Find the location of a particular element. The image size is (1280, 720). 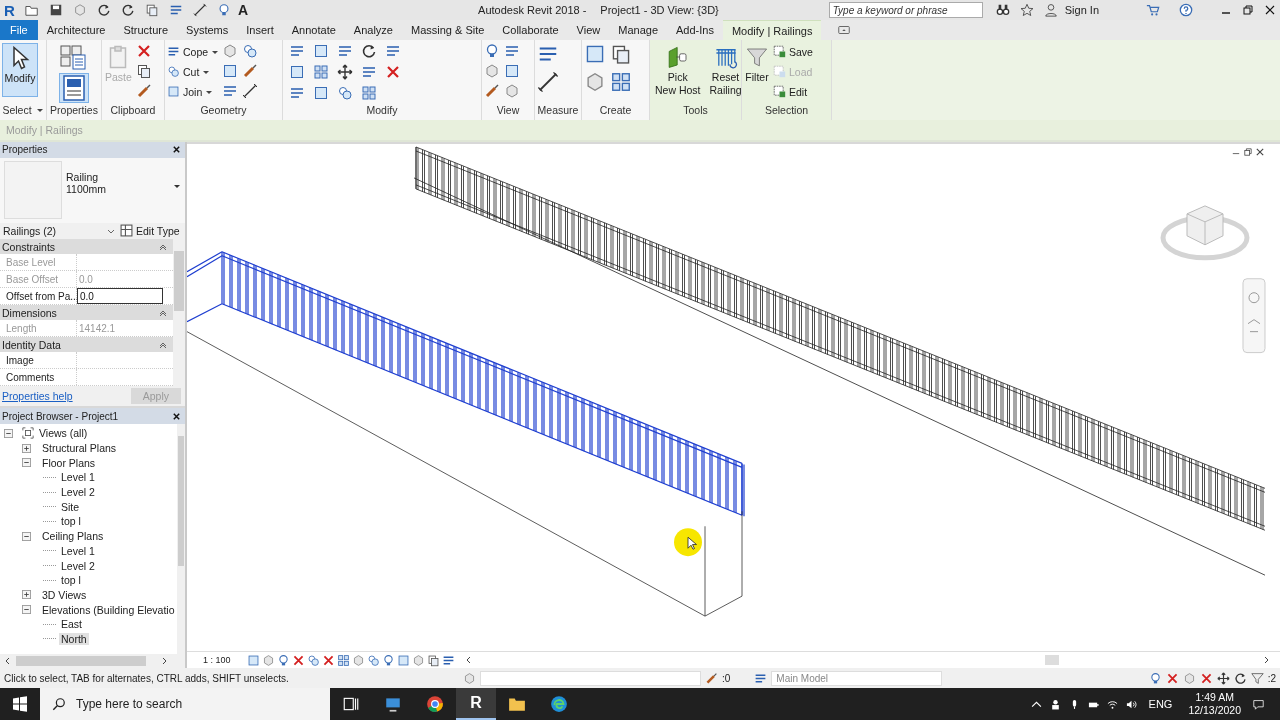

star-icon is located at coordinates (1026, 10).